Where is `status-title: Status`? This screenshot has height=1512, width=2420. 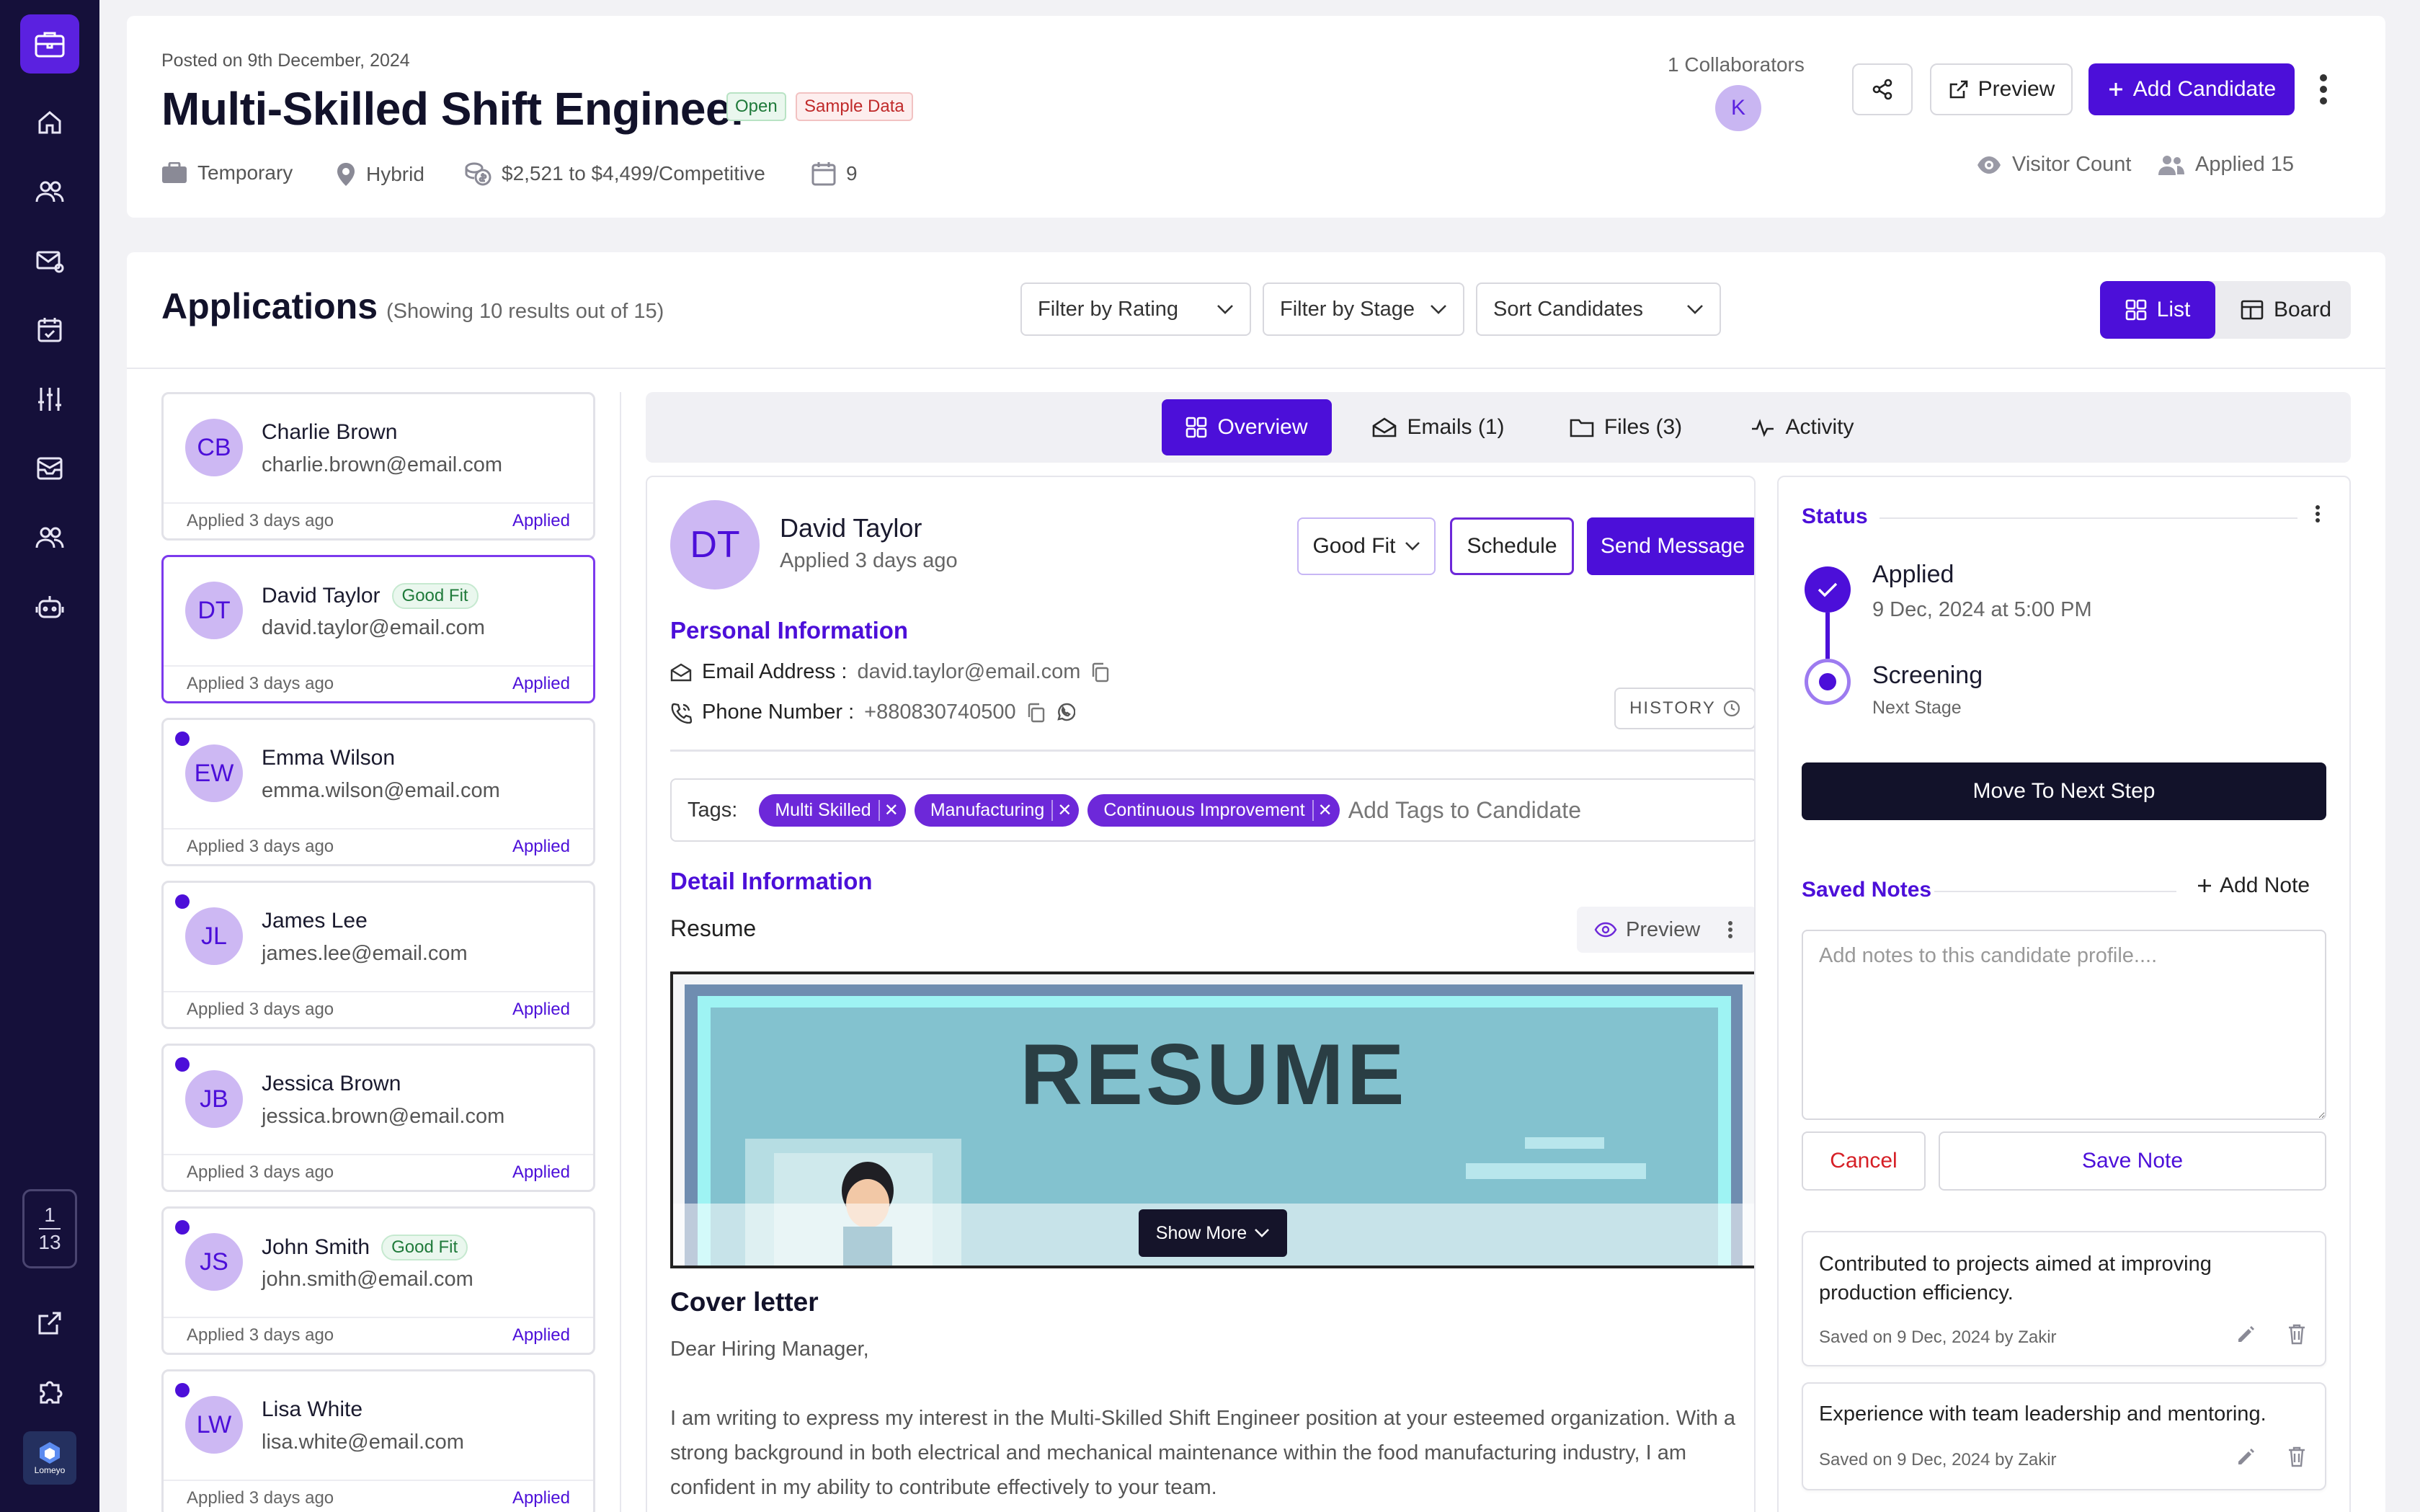
status-title: Status is located at coordinates (1835, 516).